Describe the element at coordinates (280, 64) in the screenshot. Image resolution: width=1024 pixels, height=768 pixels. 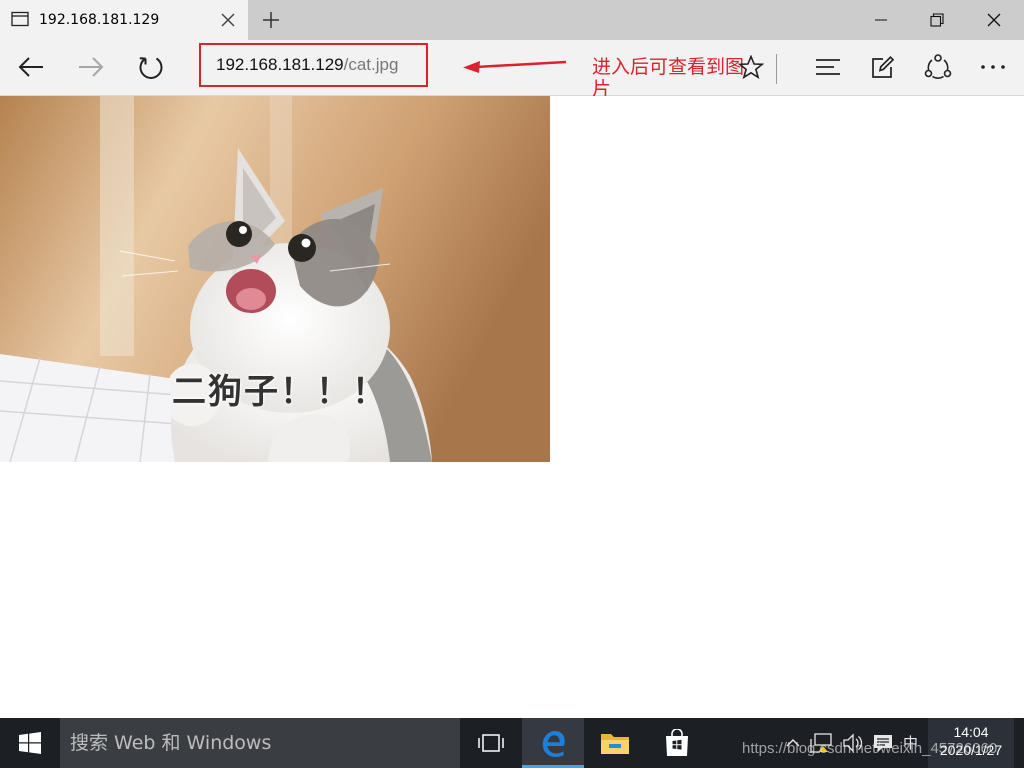
I see `url-host: 192.168.181.129` at that location.